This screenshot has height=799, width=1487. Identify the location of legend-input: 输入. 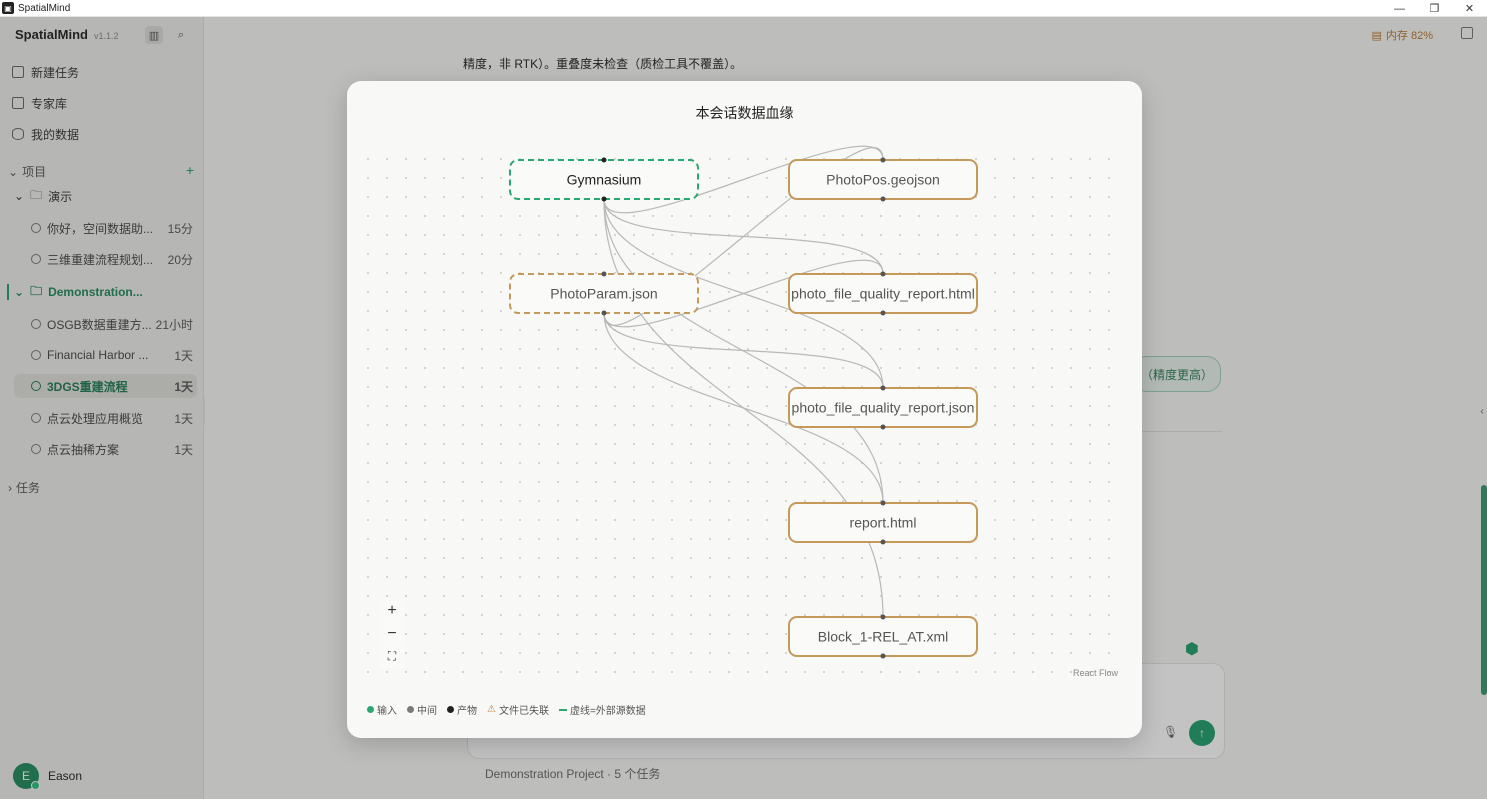
(382, 709).